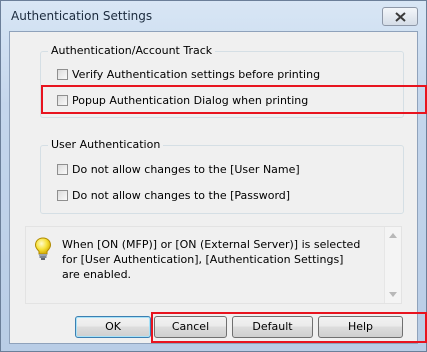 The width and height of the screenshot is (427, 352). I want to click on cancel-button-label: Cancel, so click(190, 326).